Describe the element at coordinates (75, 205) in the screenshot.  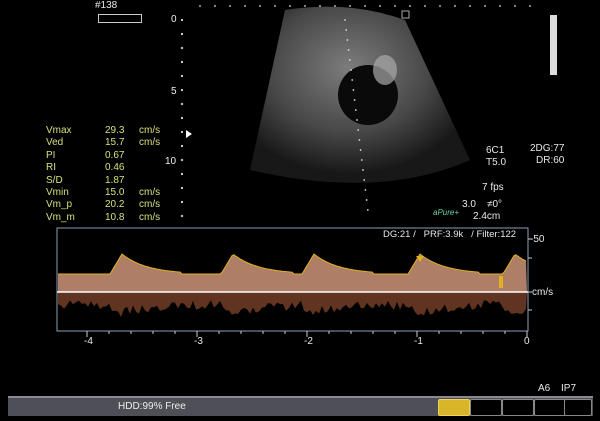
I see `measurement-label: Vm_p` at that location.